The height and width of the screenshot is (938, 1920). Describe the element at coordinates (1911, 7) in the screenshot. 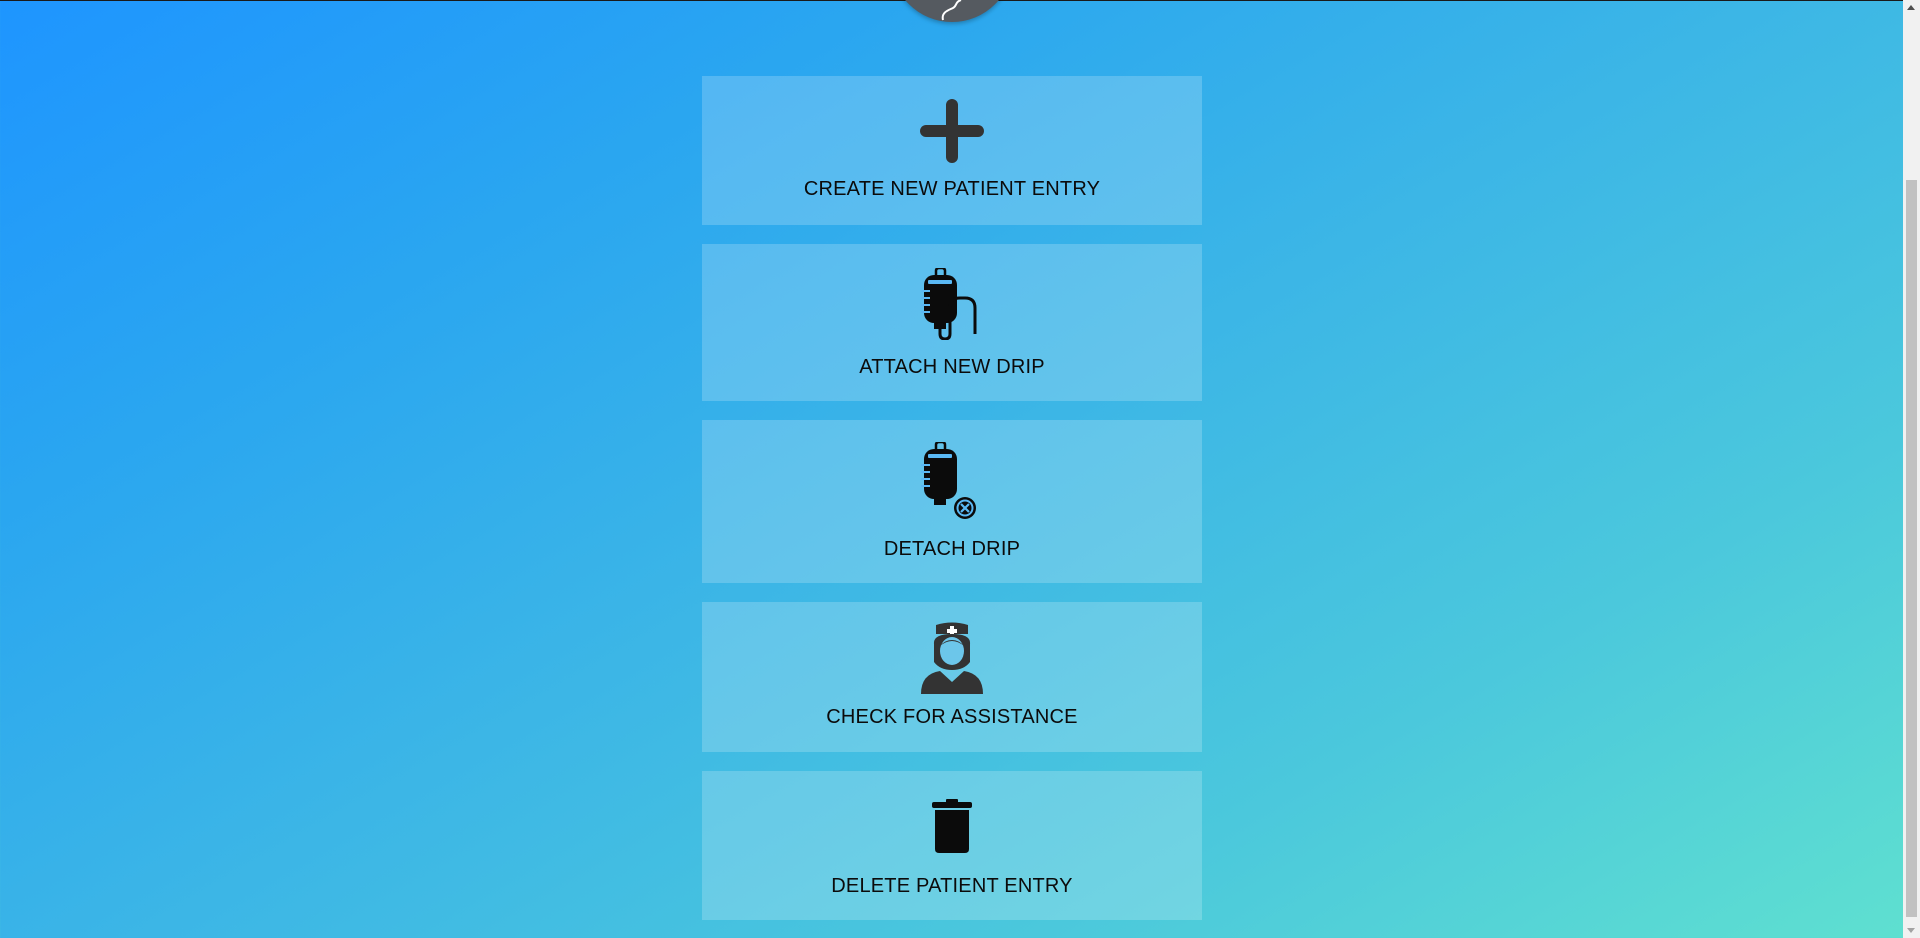

I see `scroll-up-icon` at that location.